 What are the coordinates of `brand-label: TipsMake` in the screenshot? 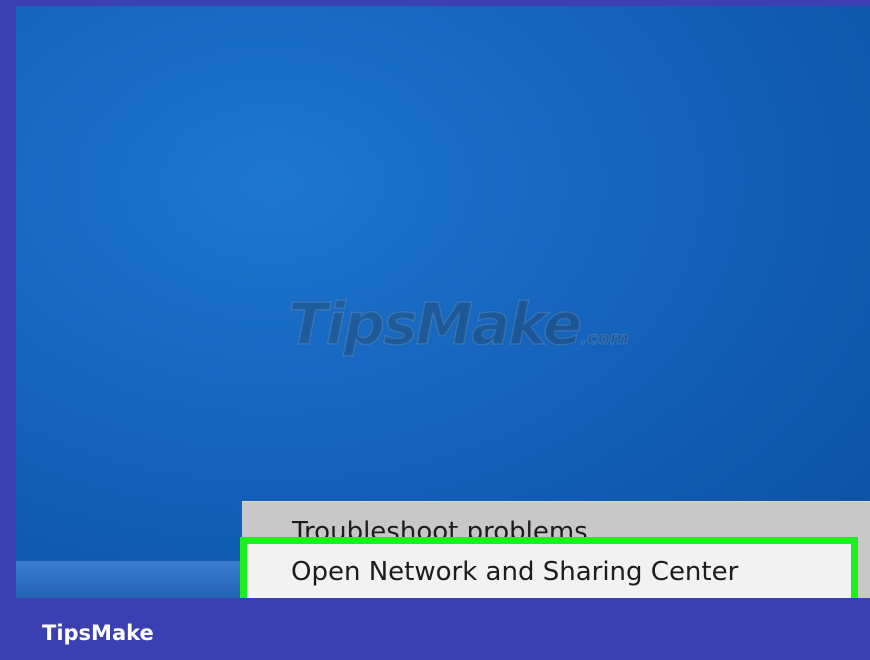 It's located at (98, 633).